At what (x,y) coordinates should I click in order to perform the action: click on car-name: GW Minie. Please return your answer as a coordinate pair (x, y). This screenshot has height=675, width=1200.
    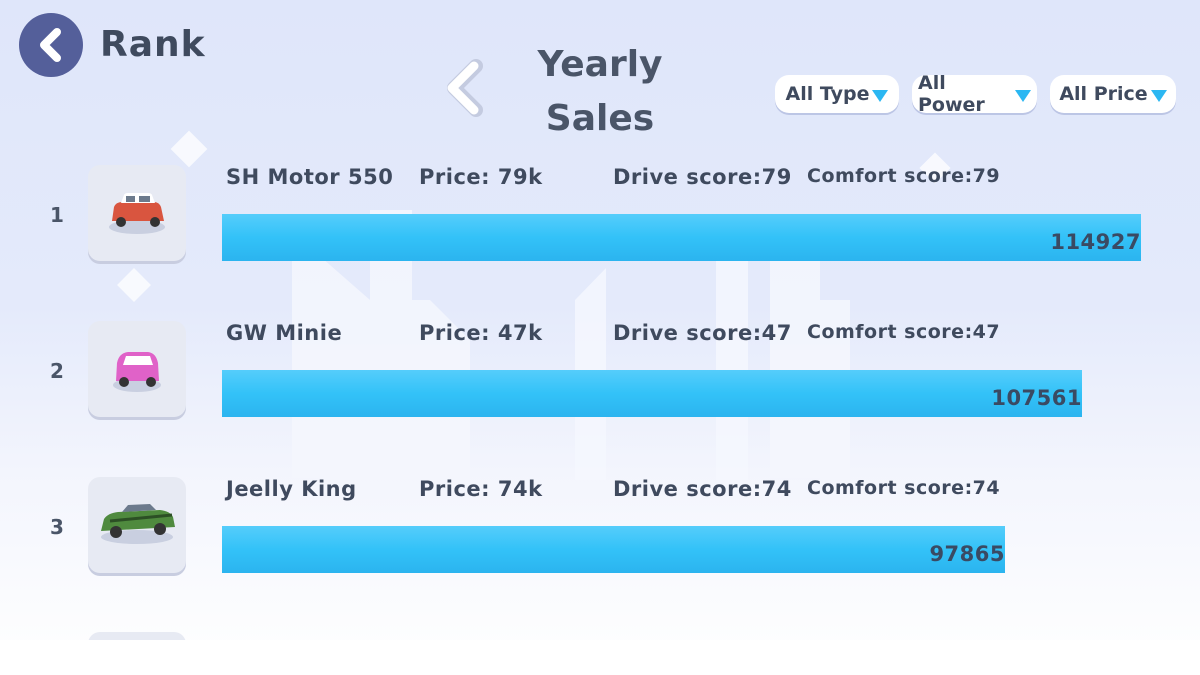
    Looking at the image, I should click on (284, 333).